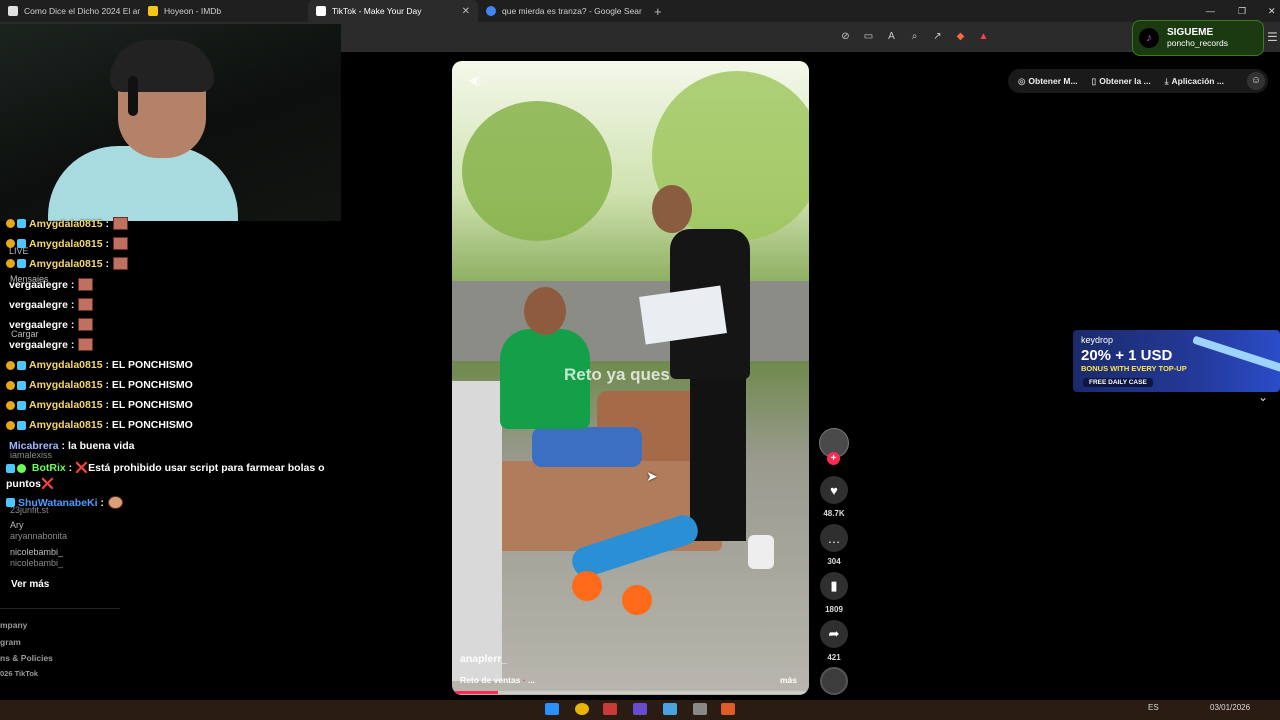 The width and height of the screenshot is (1280, 720). What do you see at coordinates (834, 586) in the screenshot?
I see `bookmark-icon: ▮` at bounding box center [834, 586].